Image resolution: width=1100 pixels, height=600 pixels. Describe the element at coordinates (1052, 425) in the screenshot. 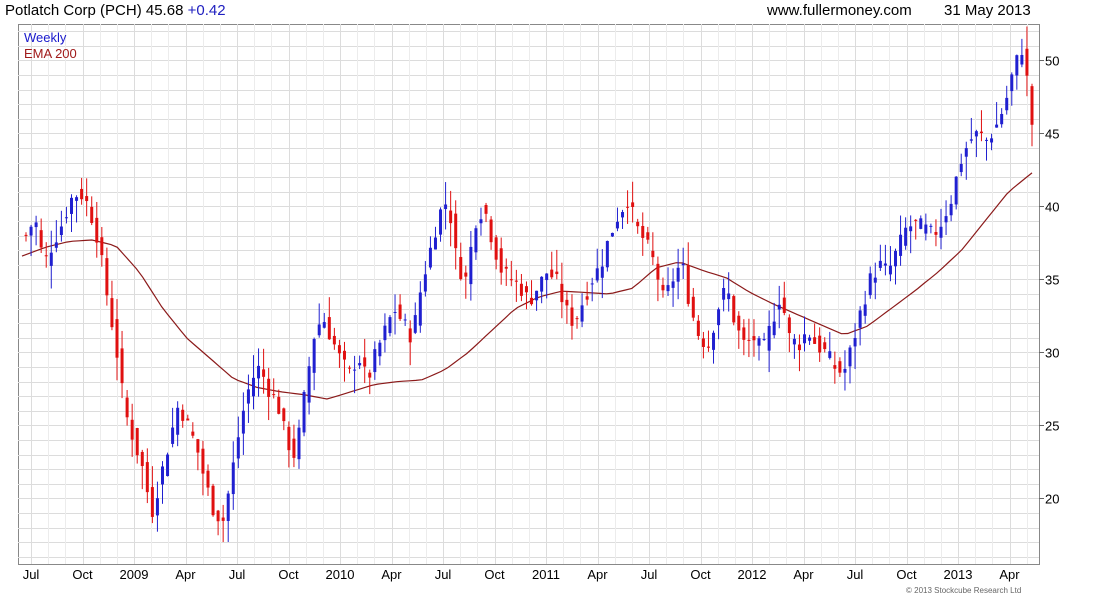

I see `y-tick-label: 25` at that location.